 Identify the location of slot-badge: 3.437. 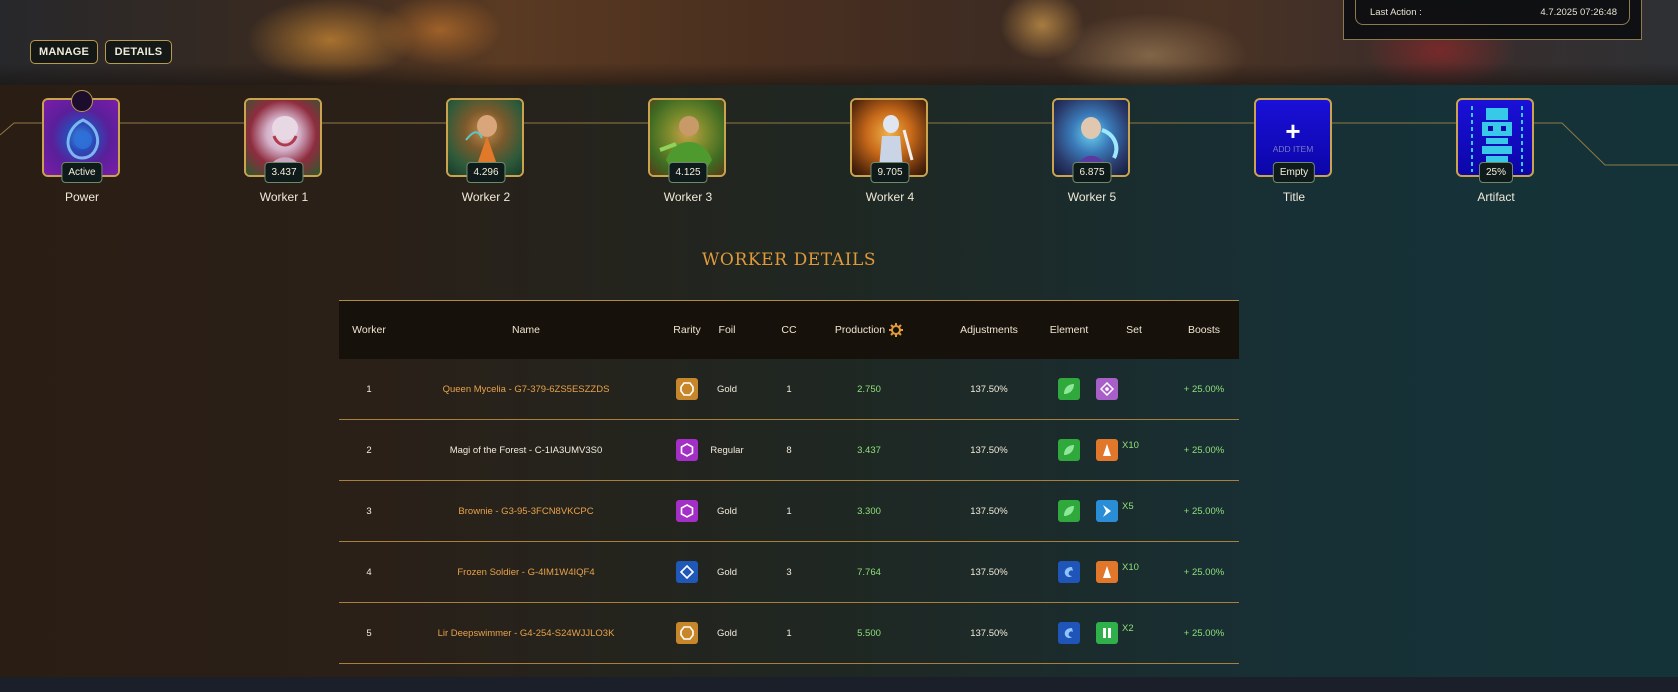
(284, 172).